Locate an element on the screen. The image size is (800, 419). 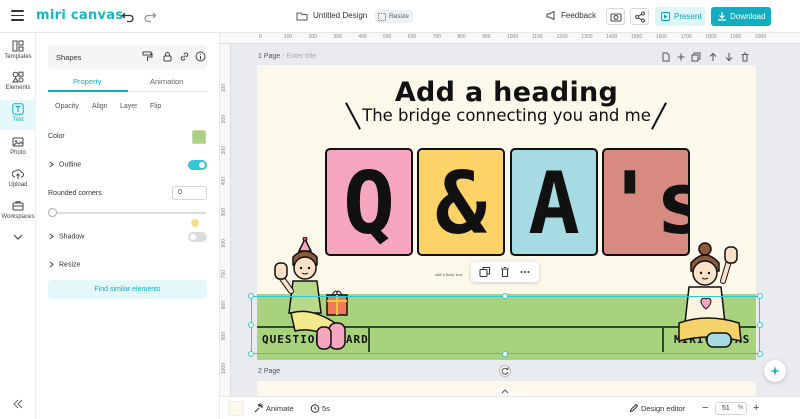
share-button is located at coordinates (639, 16).